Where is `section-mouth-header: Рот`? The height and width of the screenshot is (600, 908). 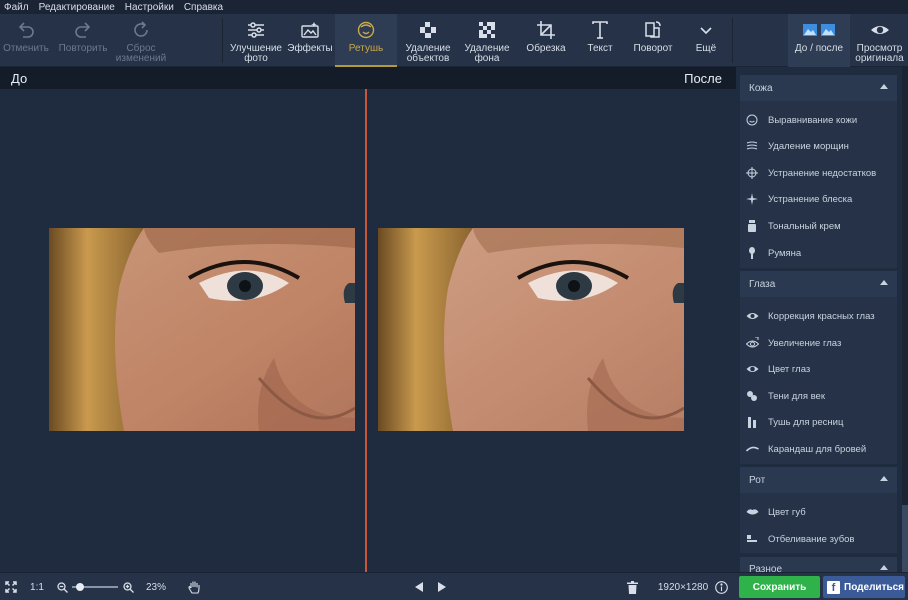
section-mouth-header: Рот is located at coordinates (818, 480).